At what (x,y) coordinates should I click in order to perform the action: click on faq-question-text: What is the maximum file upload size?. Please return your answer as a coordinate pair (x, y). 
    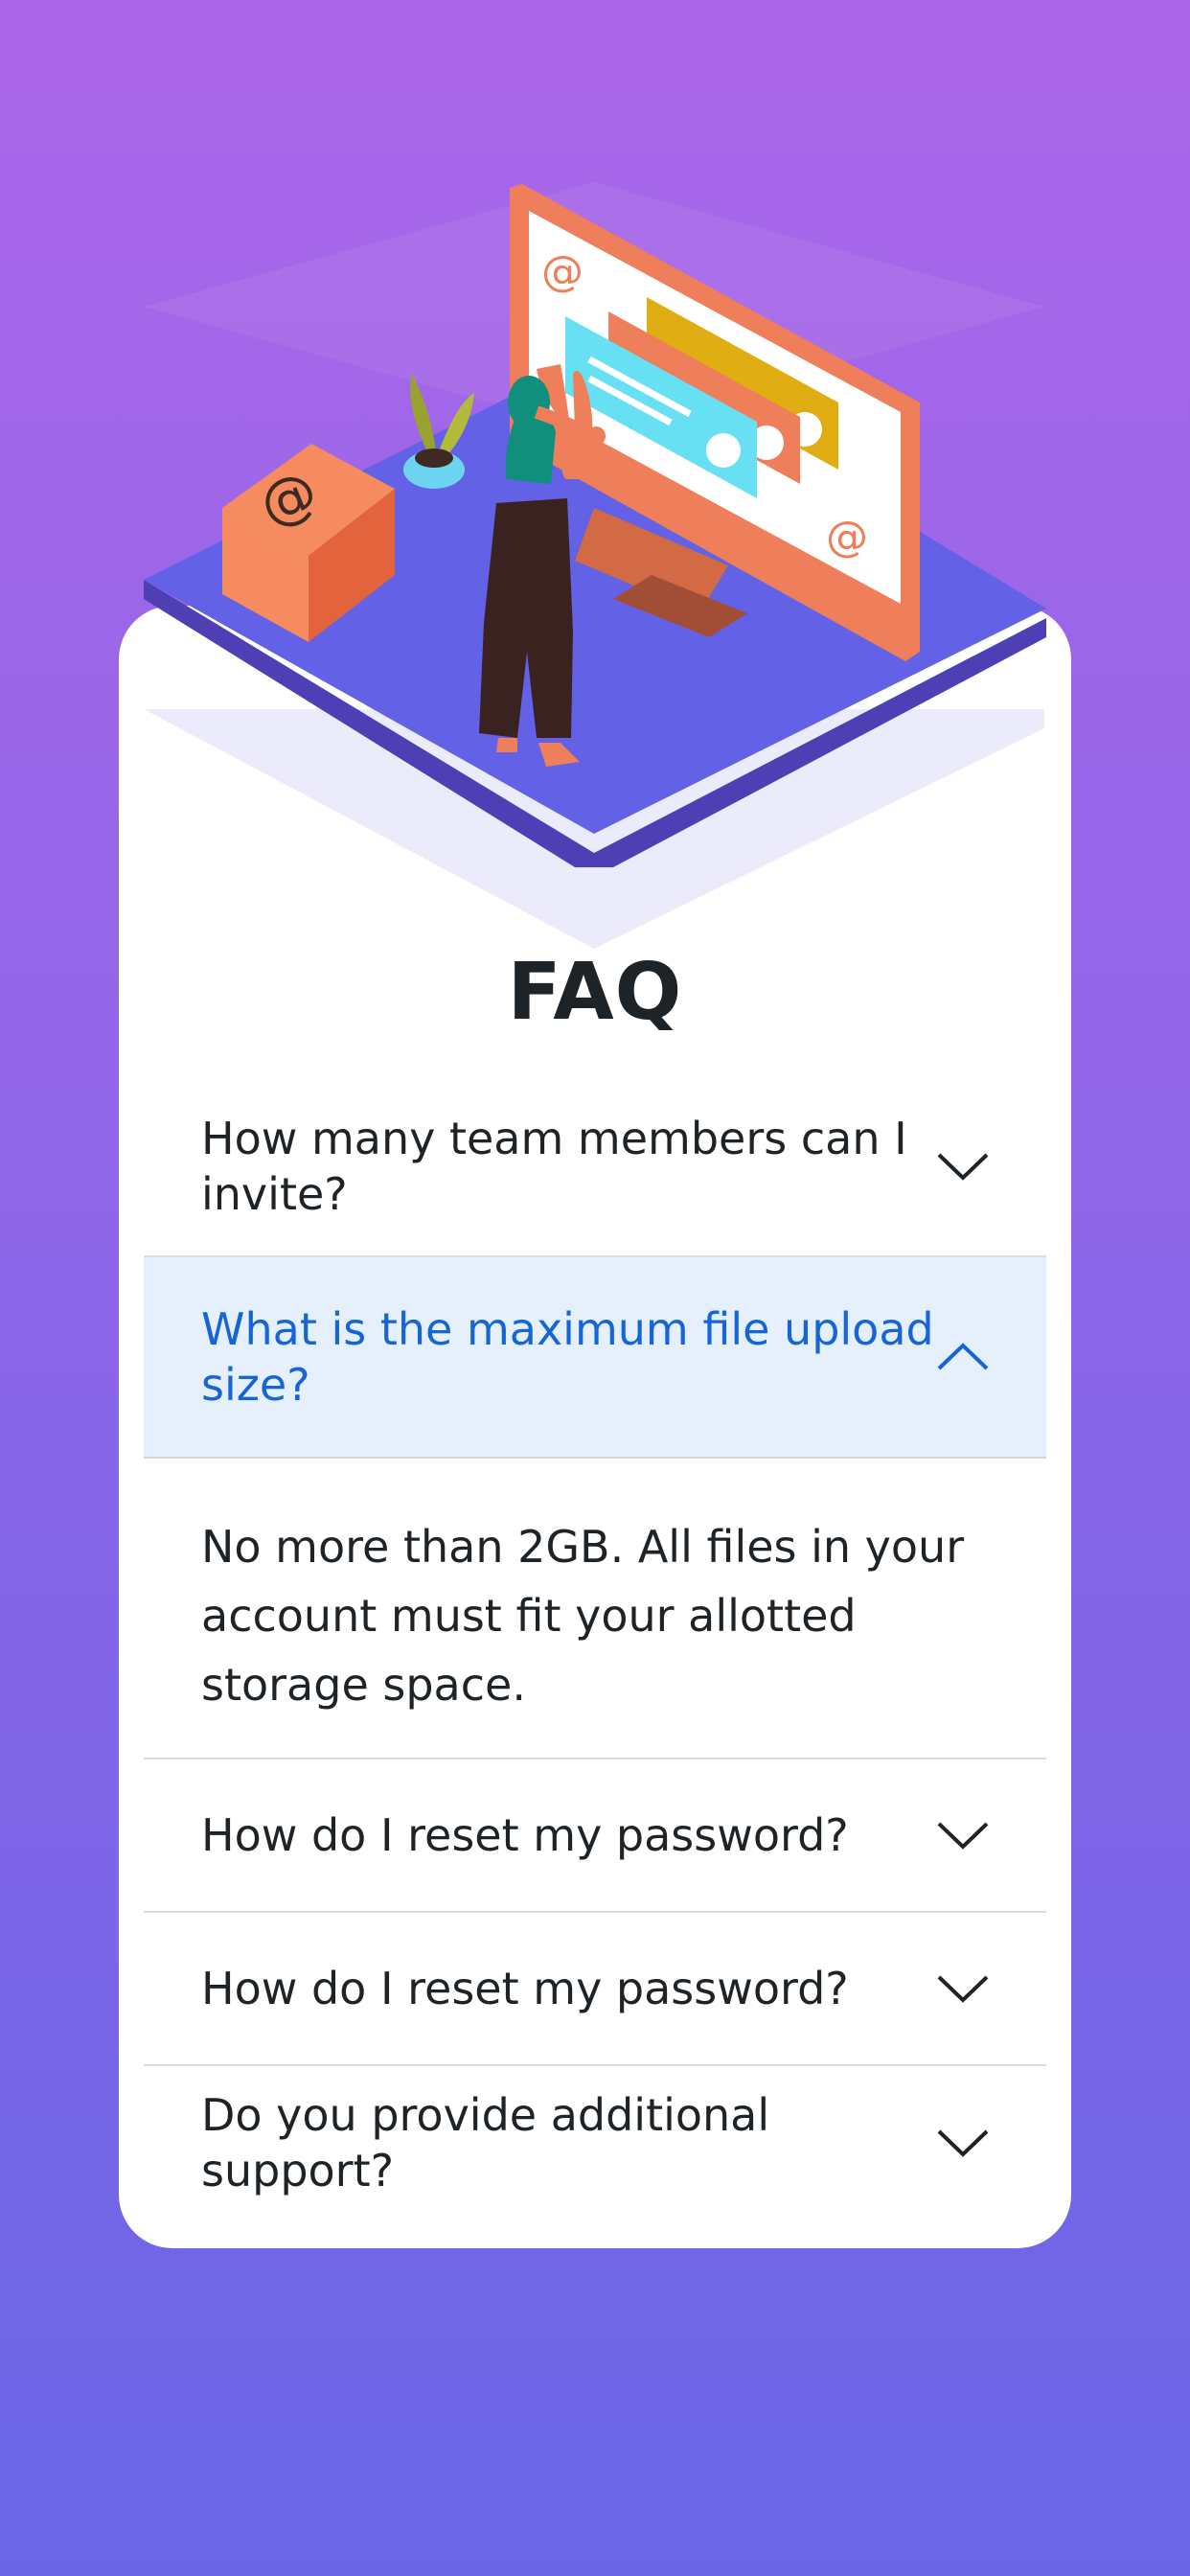
    Looking at the image, I should click on (568, 1357).